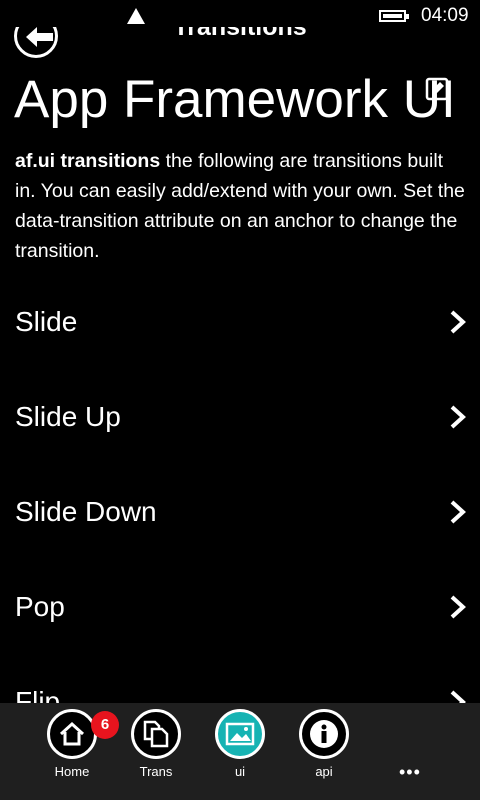 The width and height of the screenshot is (480, 800). What do you see at coordinates (240, 511) in the screenshot?
I see `list-item-slide-down: Slide Down` at bounding box center [240, 511].